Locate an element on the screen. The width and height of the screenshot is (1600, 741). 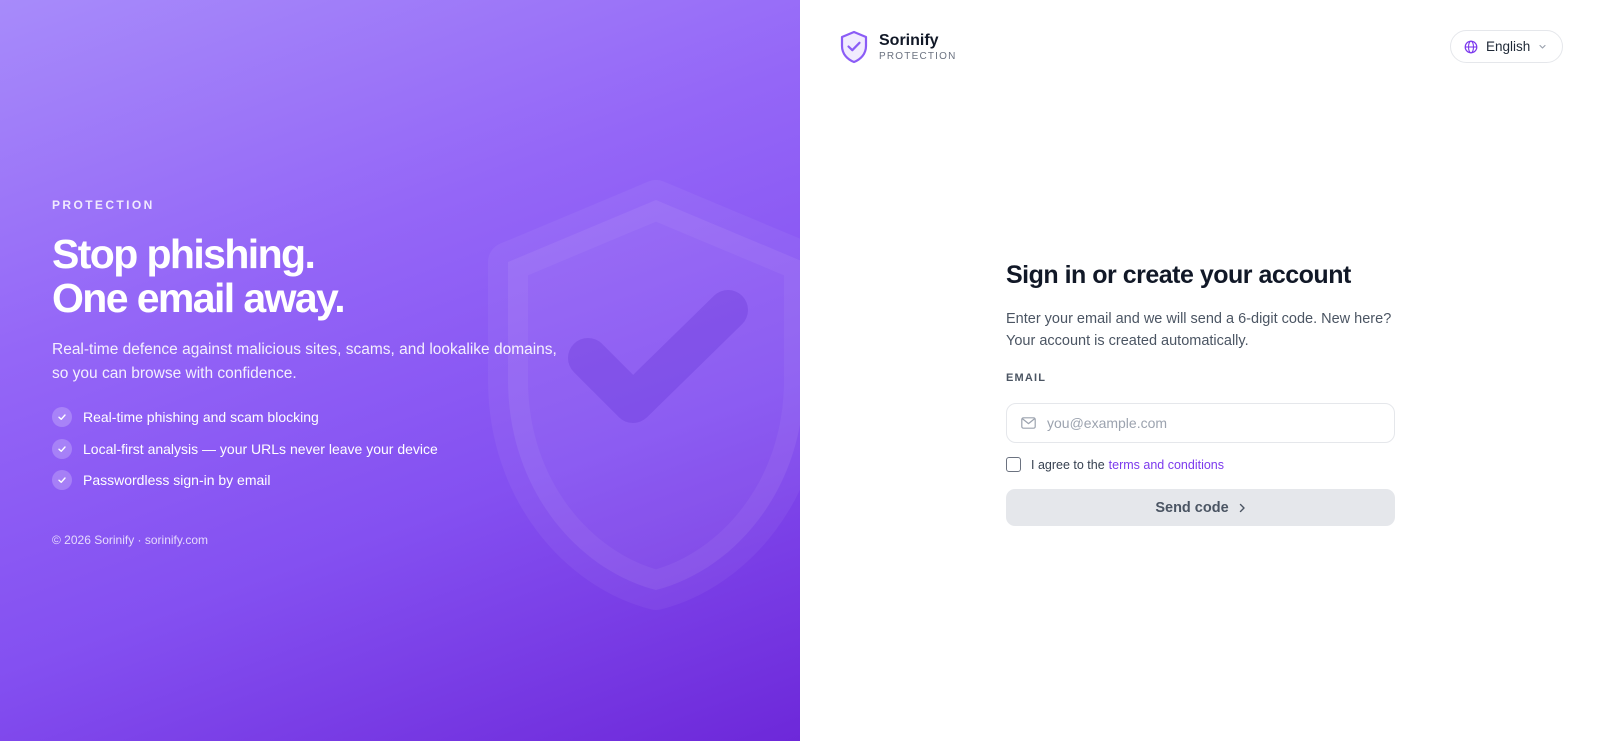
globe-icon is located at coordinates (1471, 46).